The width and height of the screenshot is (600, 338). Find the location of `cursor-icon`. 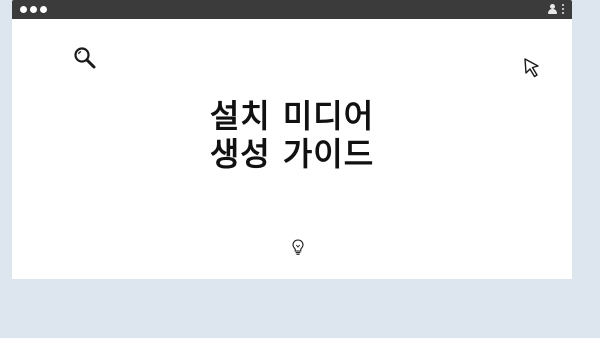

cursor-icon is located at coordinates (531, 68).